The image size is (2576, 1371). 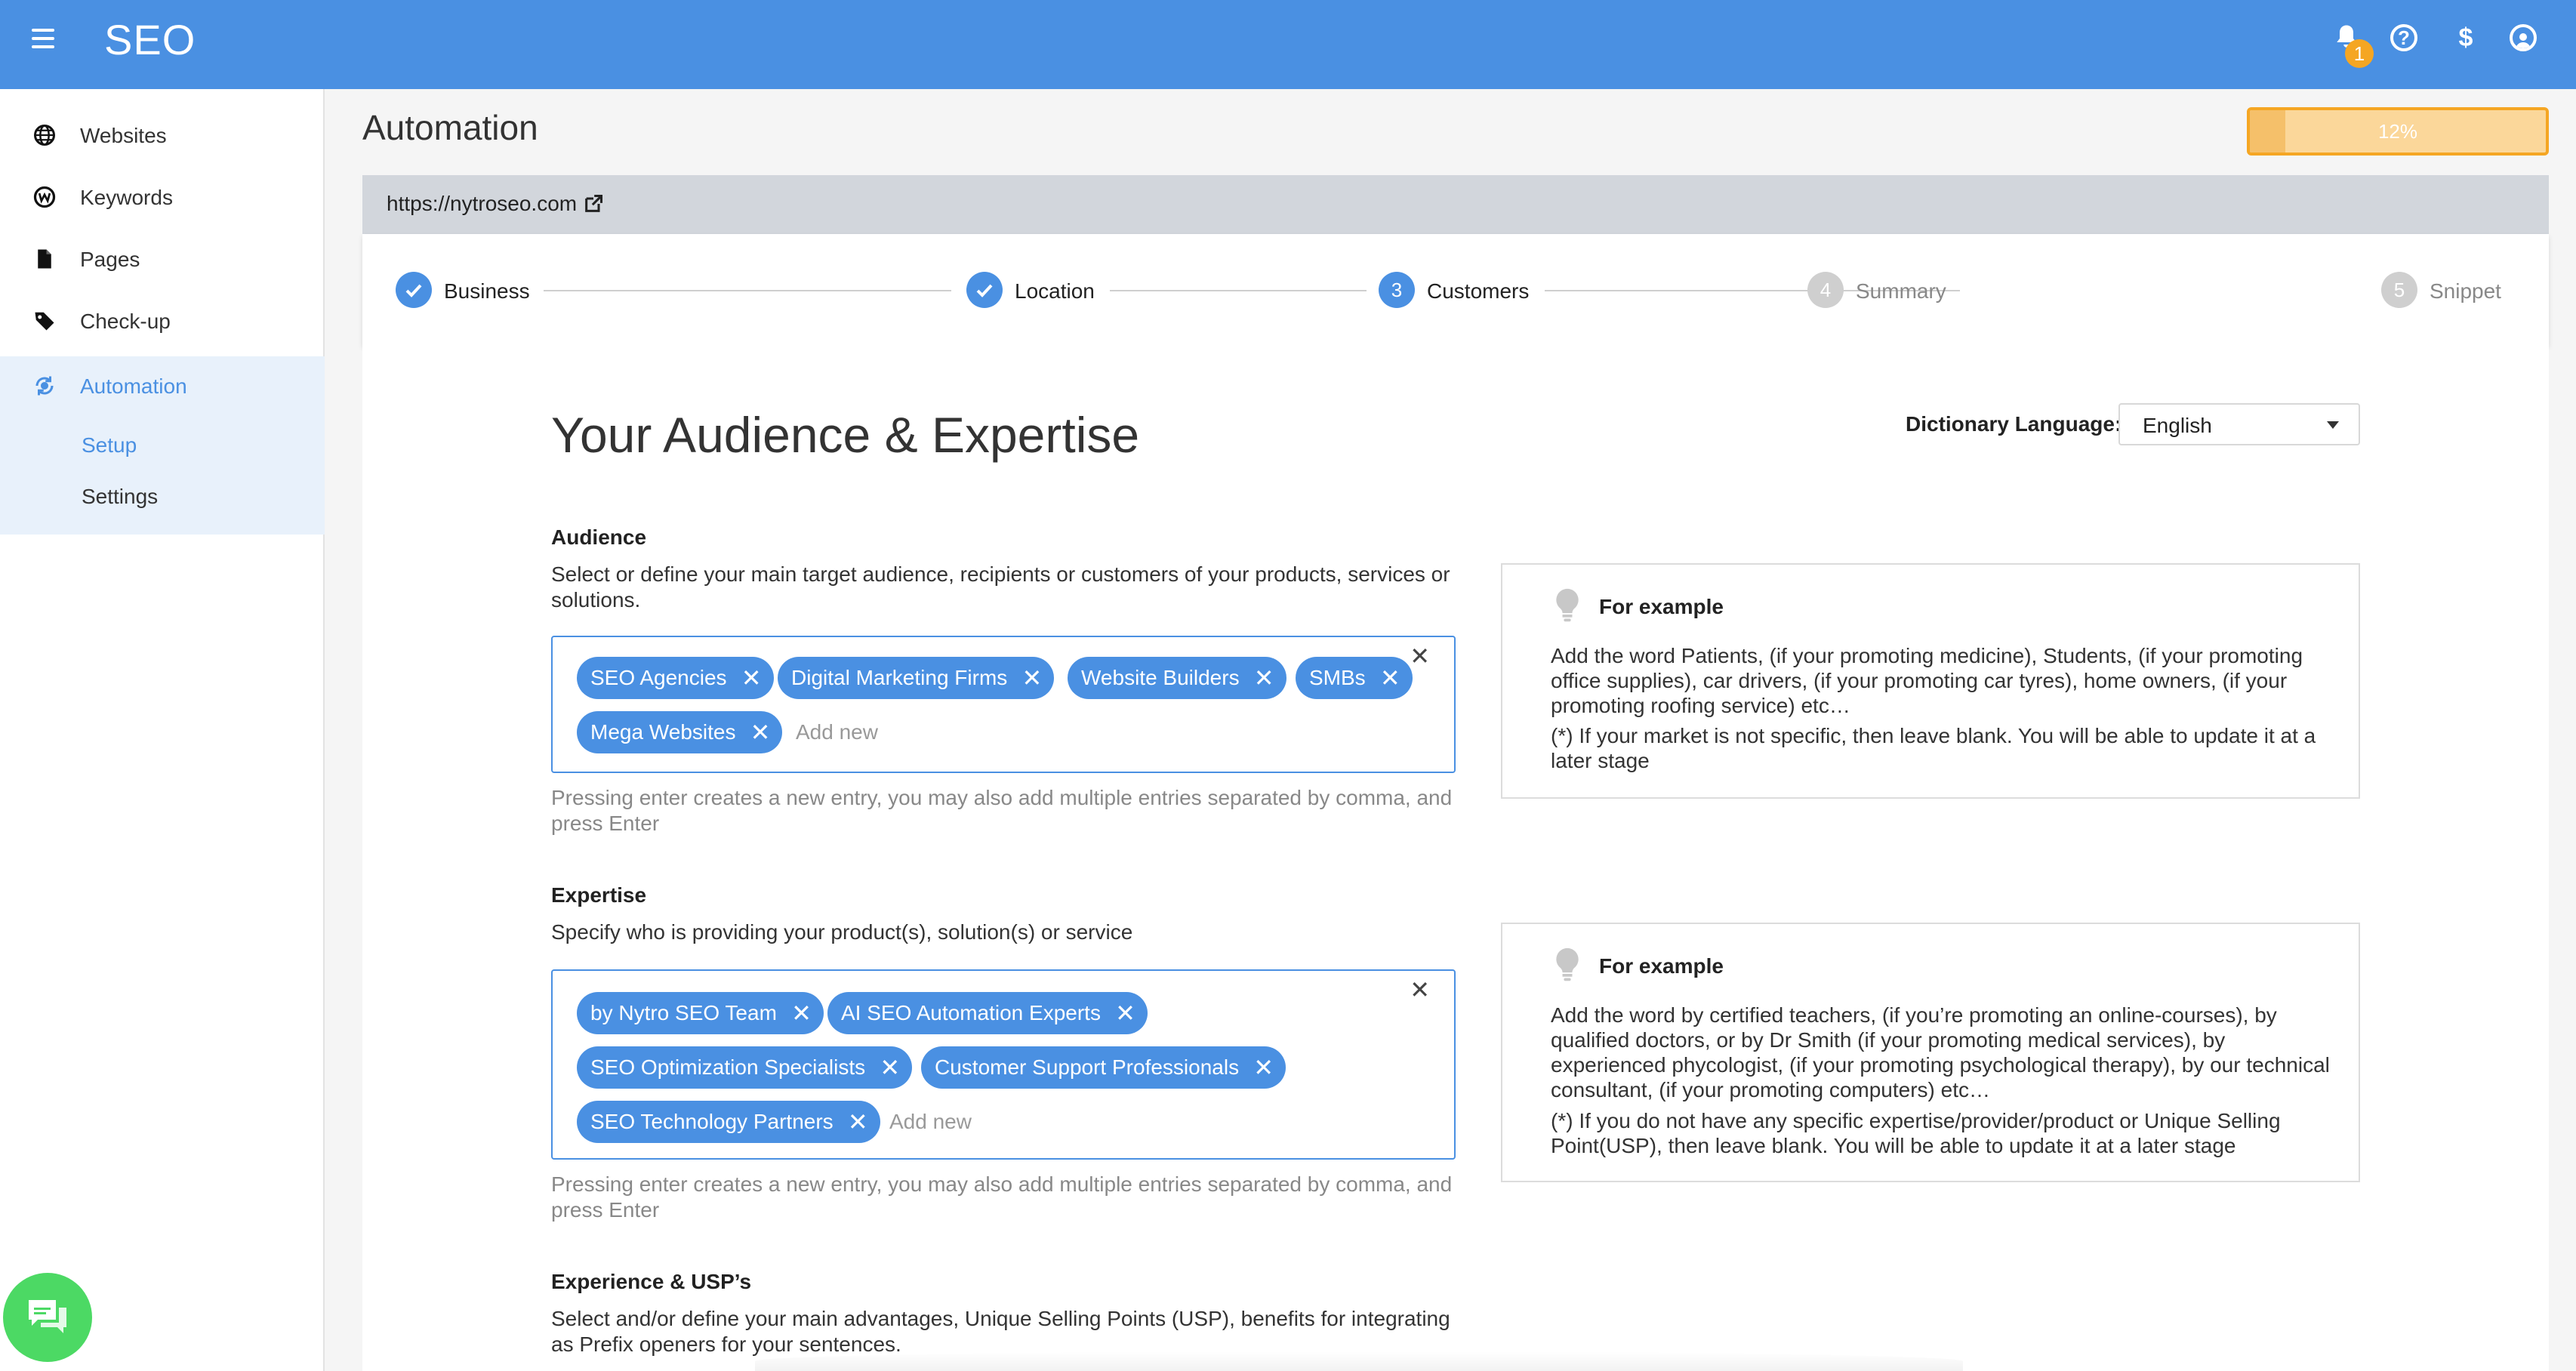 I want to click on tag-label: SEO Optimization Specialists, so click(x=728, y=1067).